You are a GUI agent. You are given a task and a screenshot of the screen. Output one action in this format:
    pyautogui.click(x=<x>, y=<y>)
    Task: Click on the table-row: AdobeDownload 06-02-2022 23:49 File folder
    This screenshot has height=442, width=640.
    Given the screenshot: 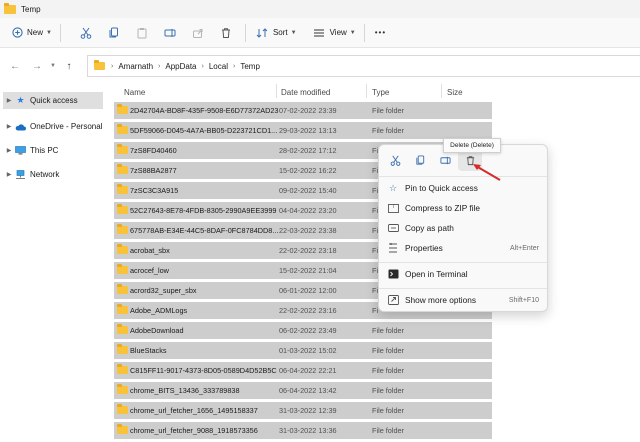 What is the action you would take?
    pyautogui.click(x=303, y=330)
    